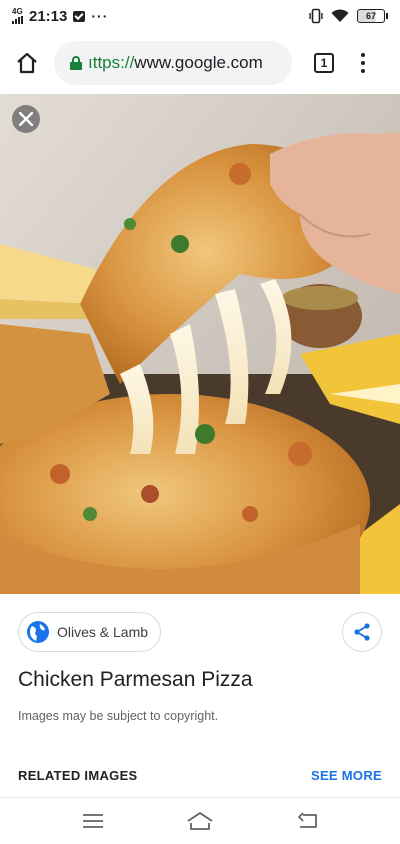 This screenshot has height=844, width=400. I want to click on more-vert-icon, so click(363, 63).